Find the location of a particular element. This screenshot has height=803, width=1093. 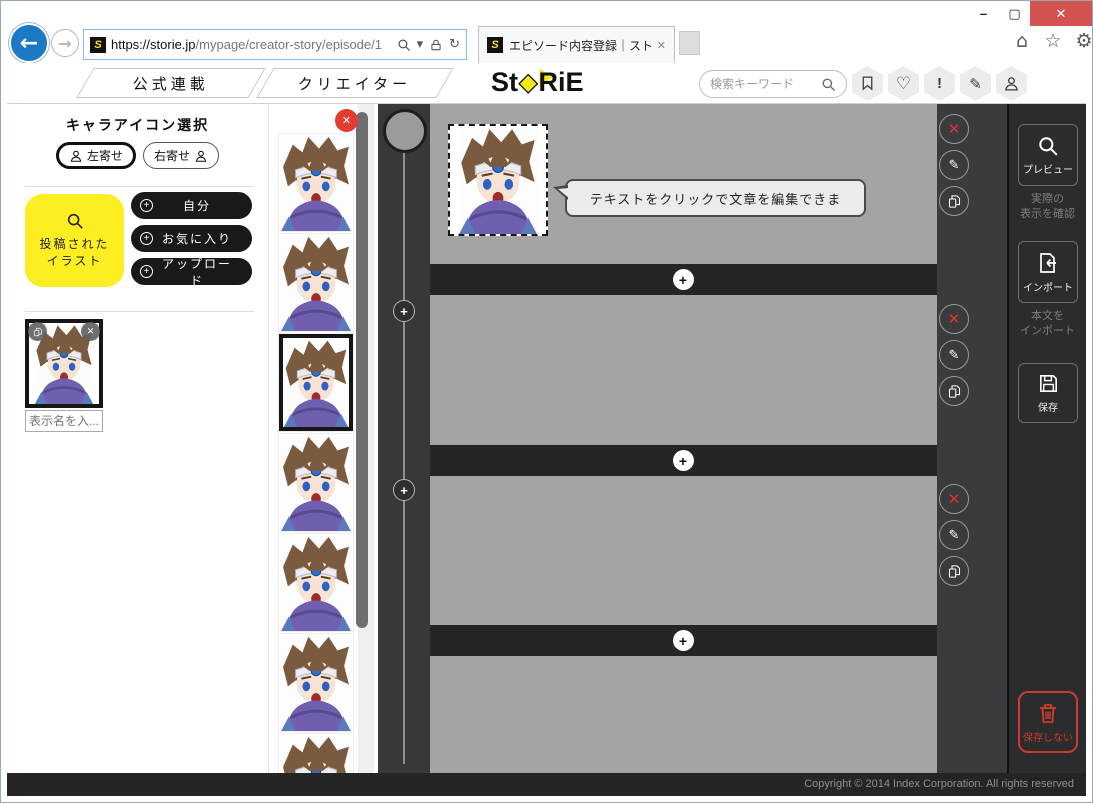

search-icon is located at coordinates (828, 84).